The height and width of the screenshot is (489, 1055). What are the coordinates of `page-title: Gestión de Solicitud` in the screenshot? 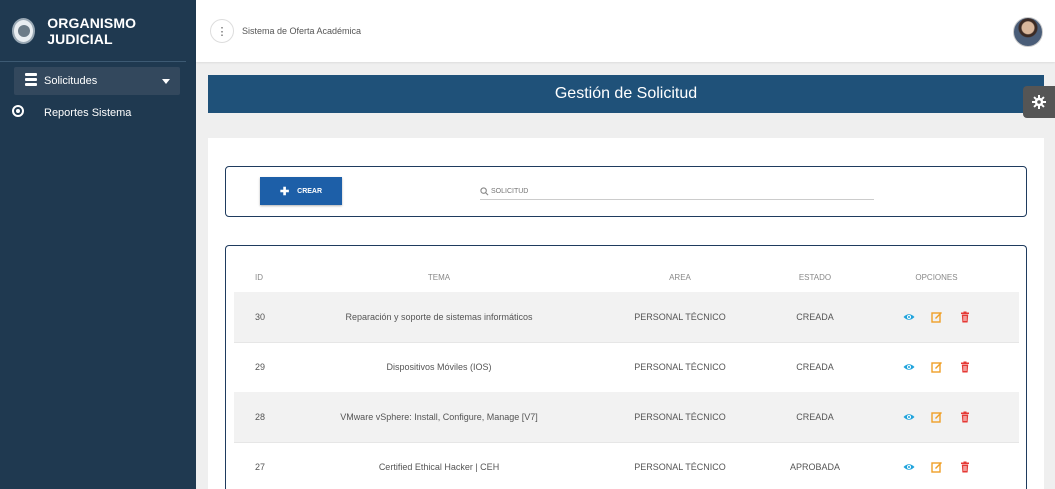 It's located at (626, 93).